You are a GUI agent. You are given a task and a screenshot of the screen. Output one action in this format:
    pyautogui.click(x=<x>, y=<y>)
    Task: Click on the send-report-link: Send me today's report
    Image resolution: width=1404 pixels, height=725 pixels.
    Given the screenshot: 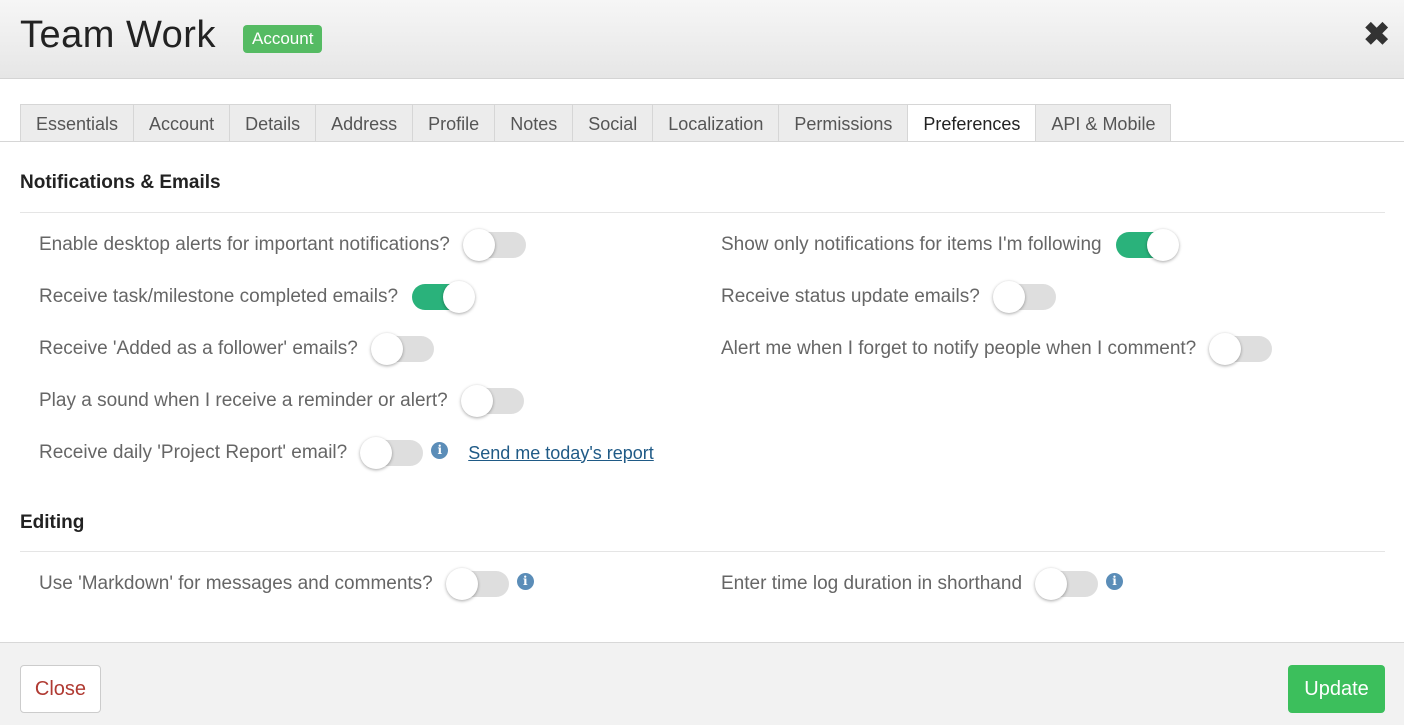 What is the action you would take?
    pyautogui.click(x=561, y=453)
    